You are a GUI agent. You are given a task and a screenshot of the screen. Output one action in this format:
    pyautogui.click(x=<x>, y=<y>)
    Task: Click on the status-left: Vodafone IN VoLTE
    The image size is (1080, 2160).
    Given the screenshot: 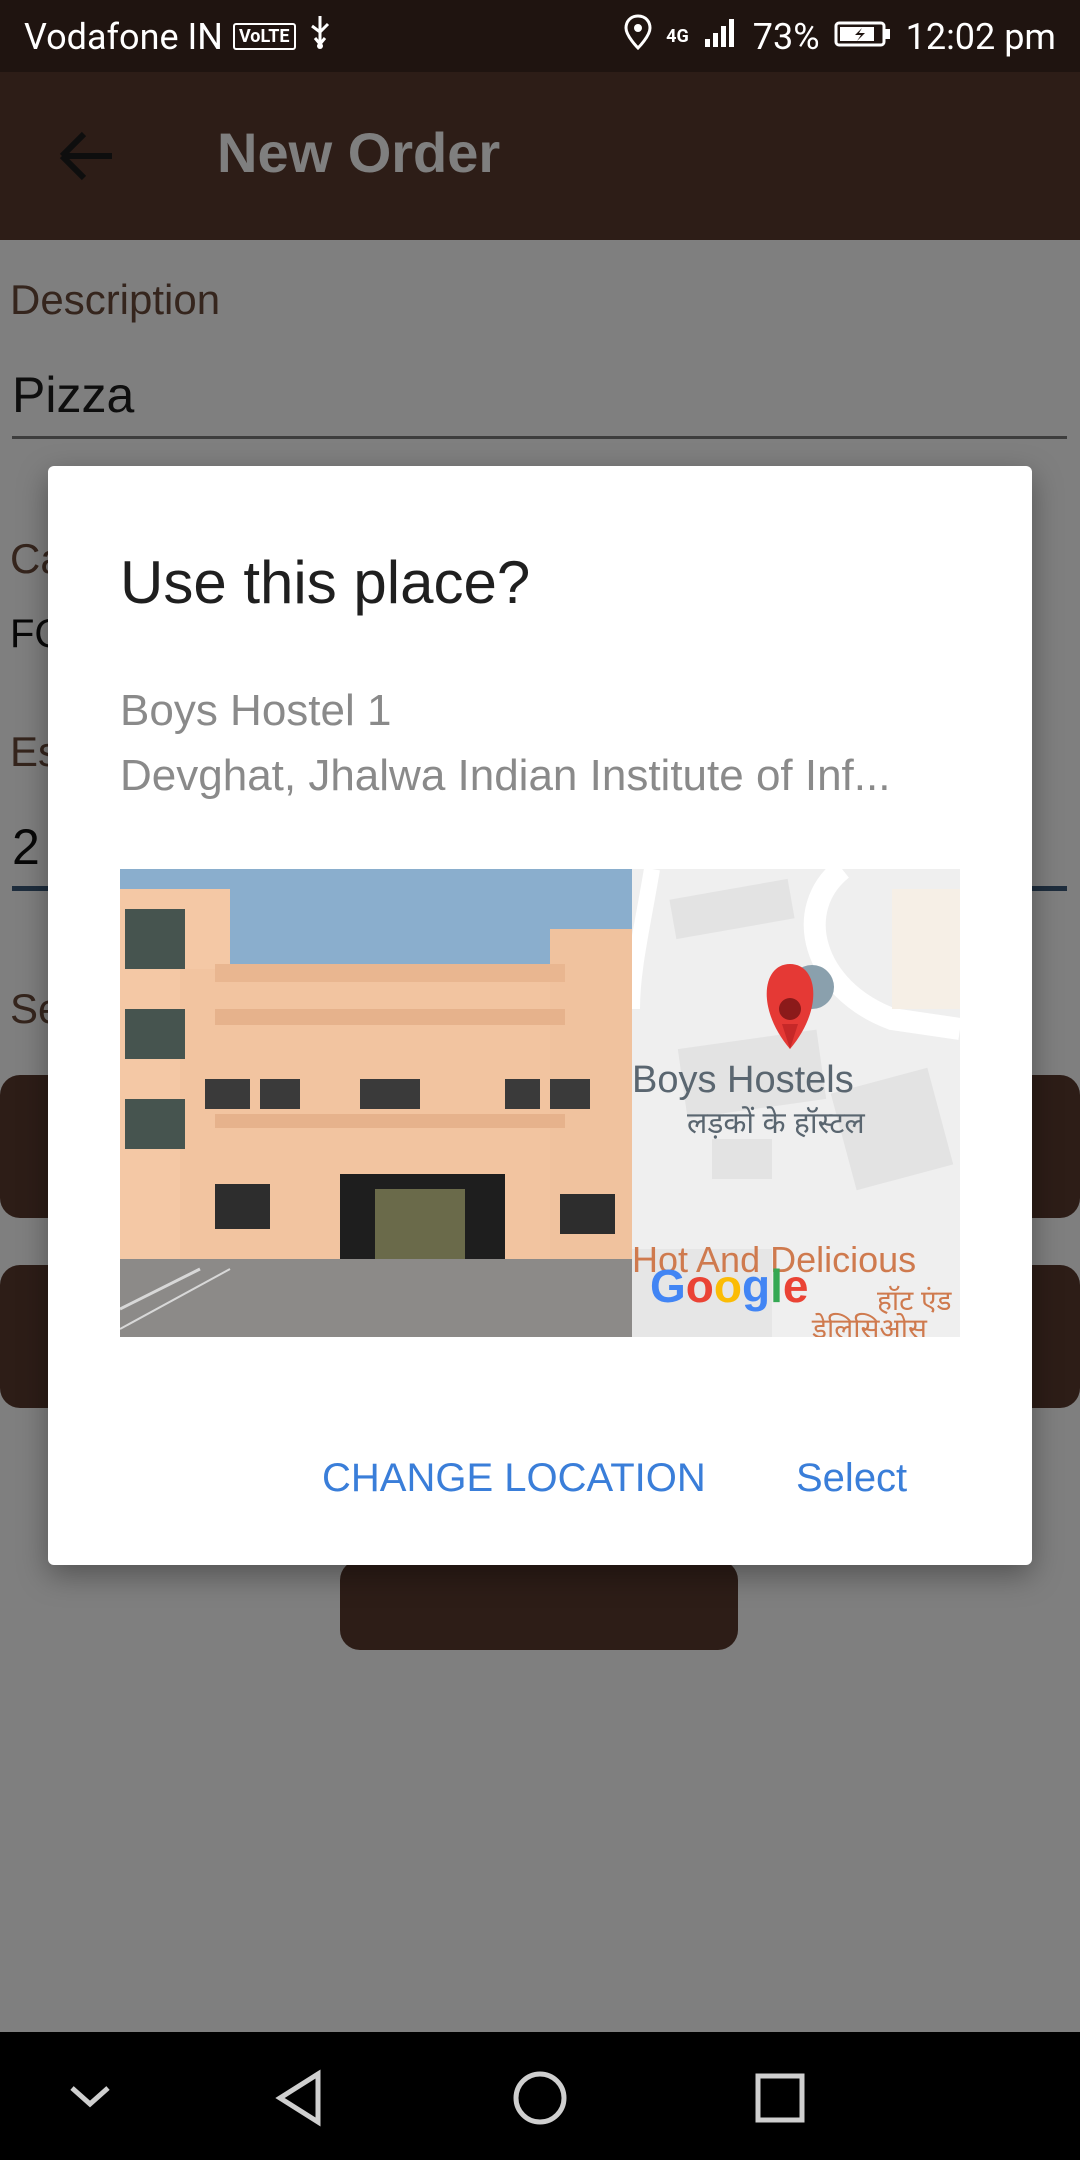 What is the action you would take?
    pyautogui.click(x=179, y=36)
    